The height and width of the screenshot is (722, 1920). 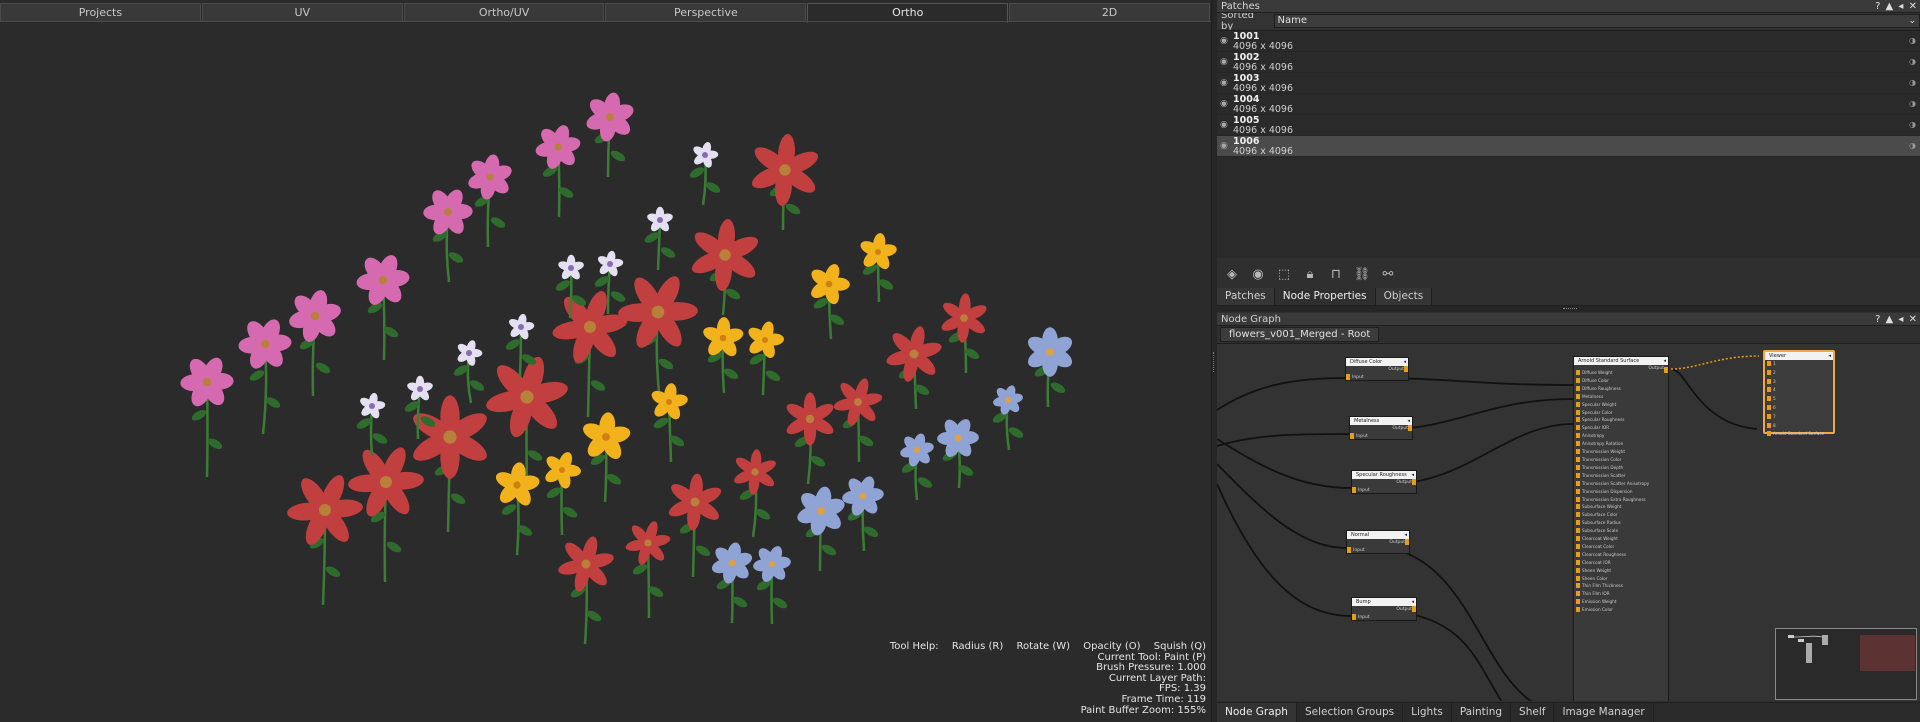 What do you see at coordinates (1896, 319) in the screenshot?
I see `node-graph-window-controls: ? ▲ ◂ ✕` at bounding box center [1896, 319].